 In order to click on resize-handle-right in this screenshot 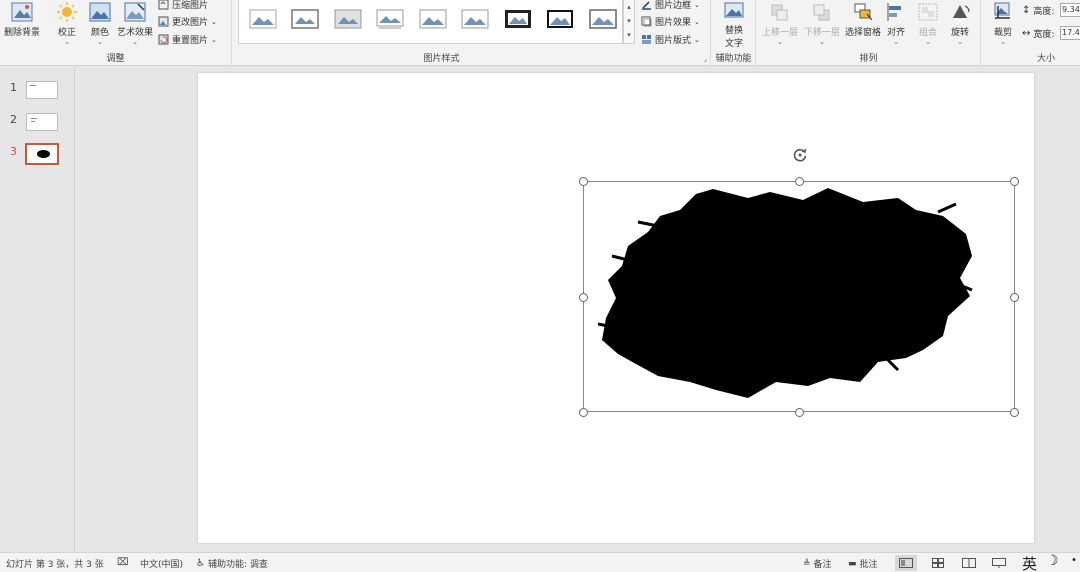, I will do `click(1014, 297)`.